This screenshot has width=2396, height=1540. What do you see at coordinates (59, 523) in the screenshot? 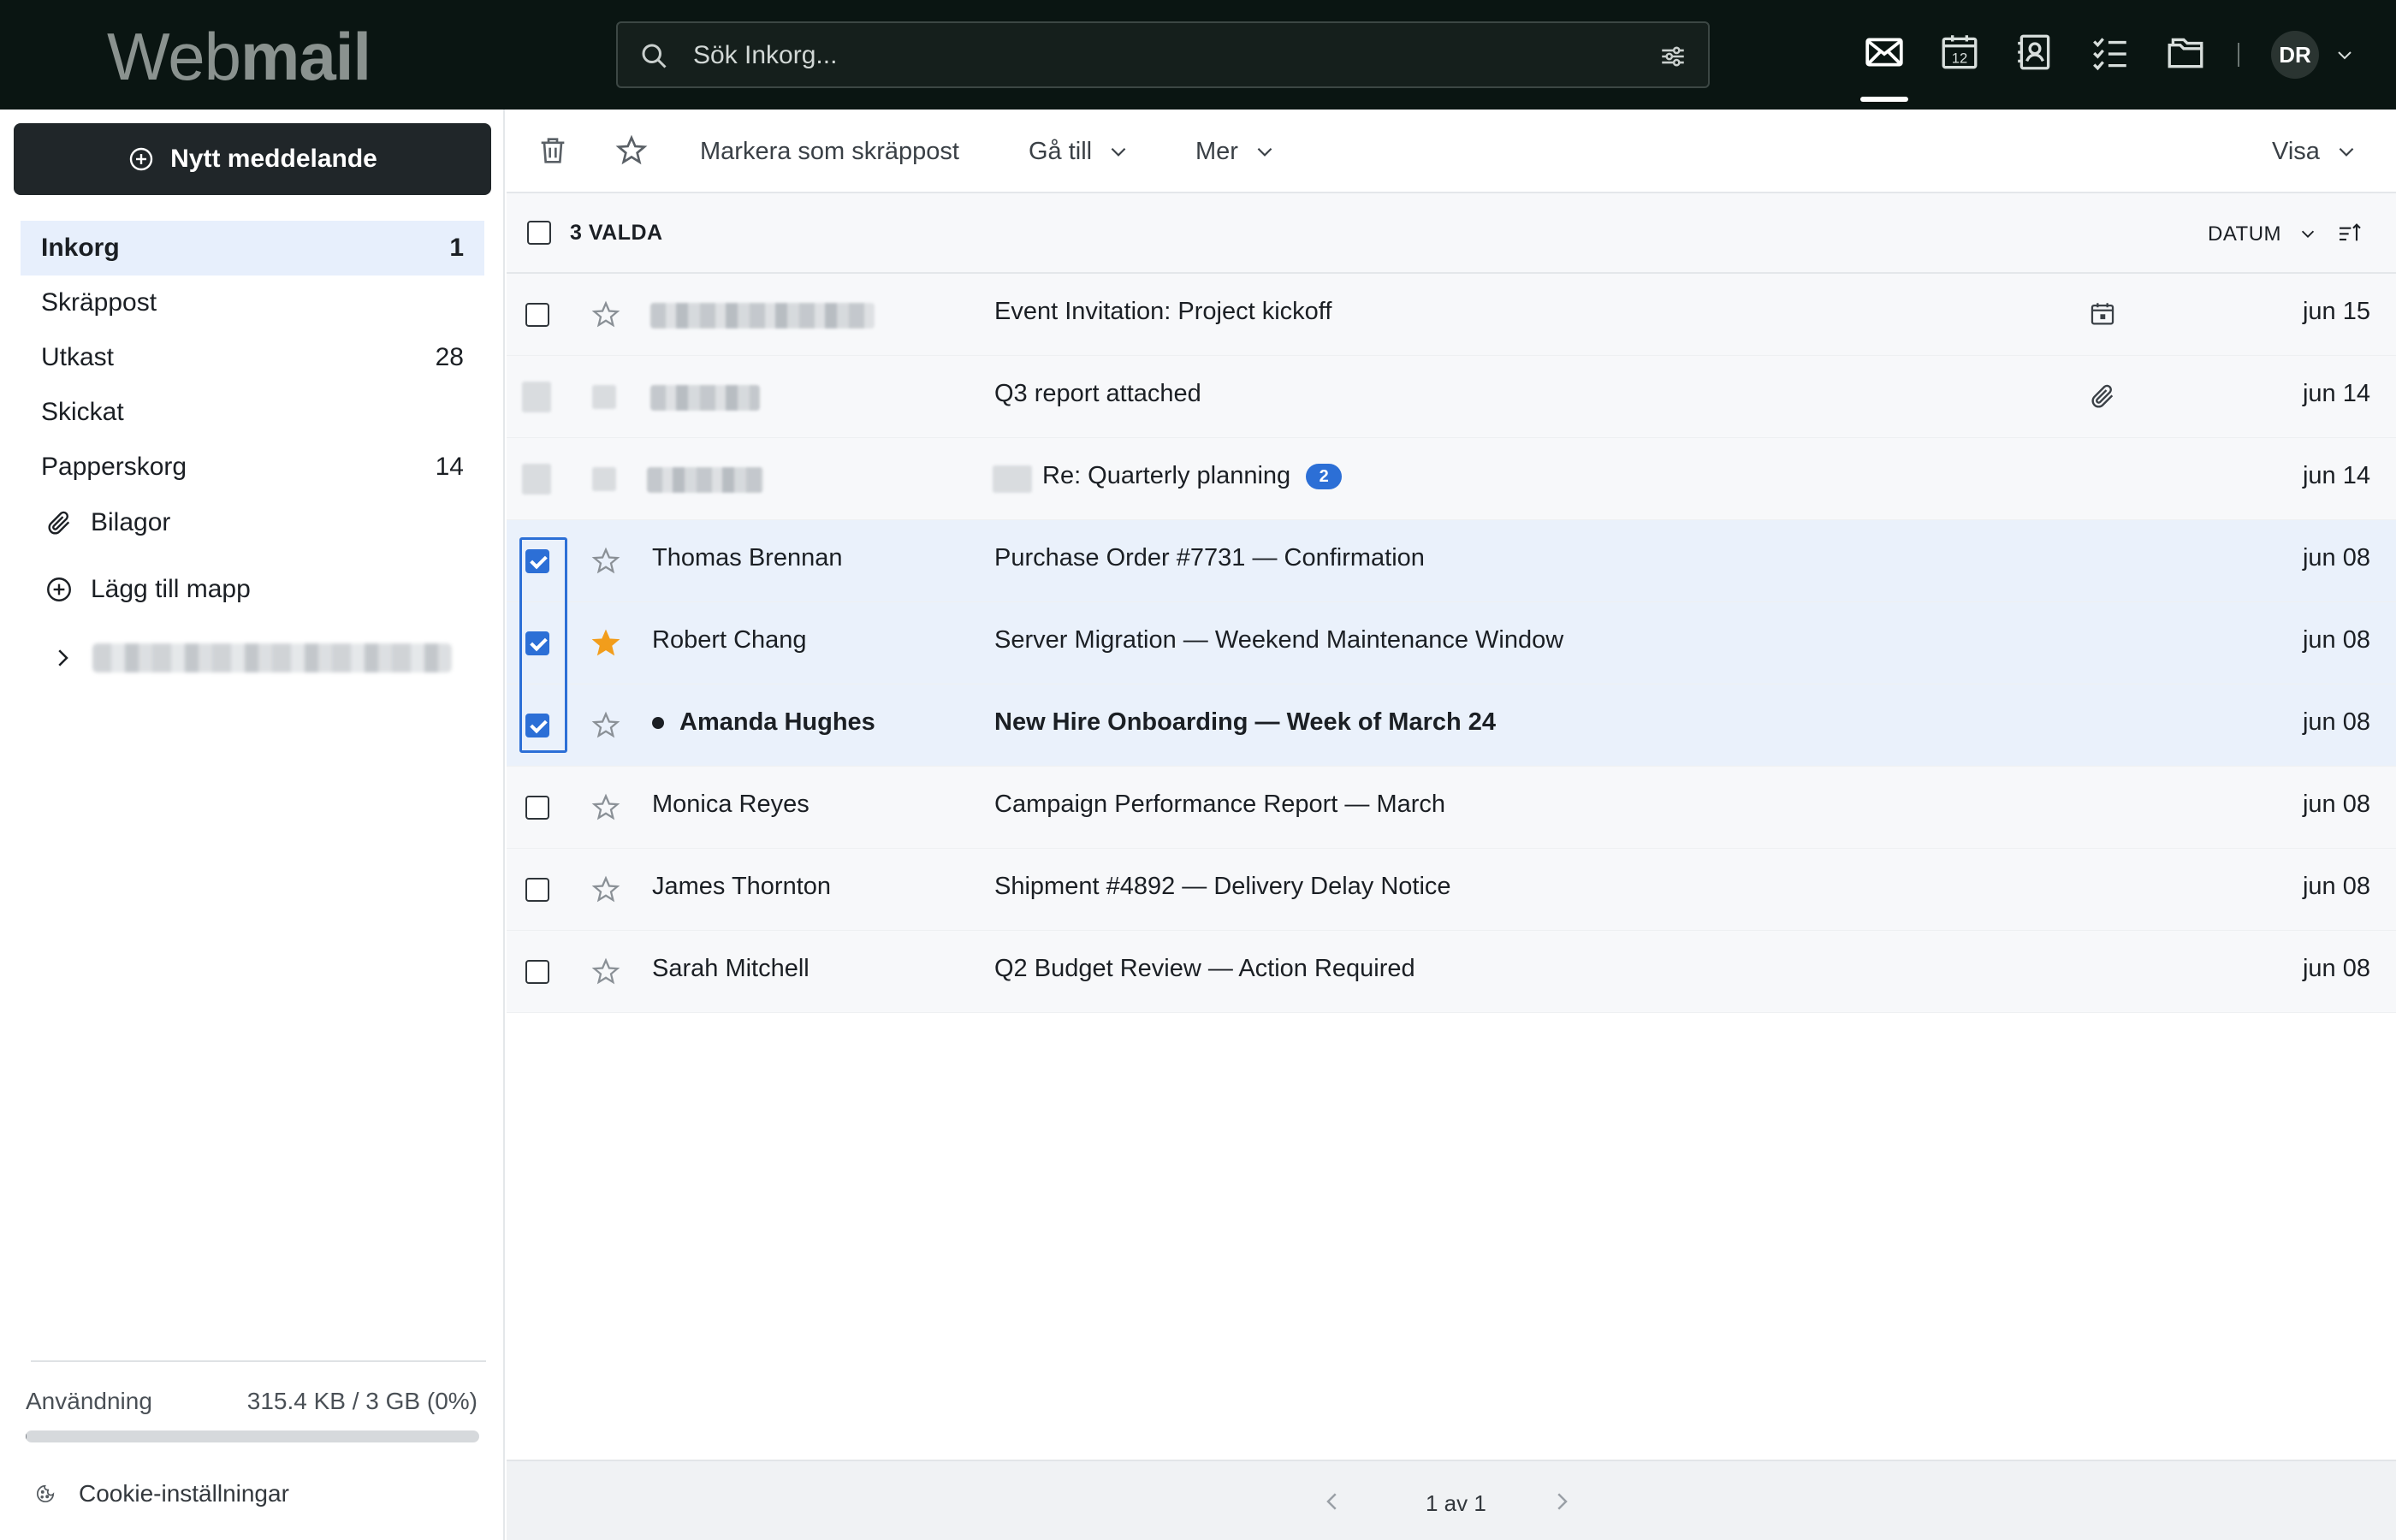
I see `paperclip-icon` at bounding box center [59, 523].